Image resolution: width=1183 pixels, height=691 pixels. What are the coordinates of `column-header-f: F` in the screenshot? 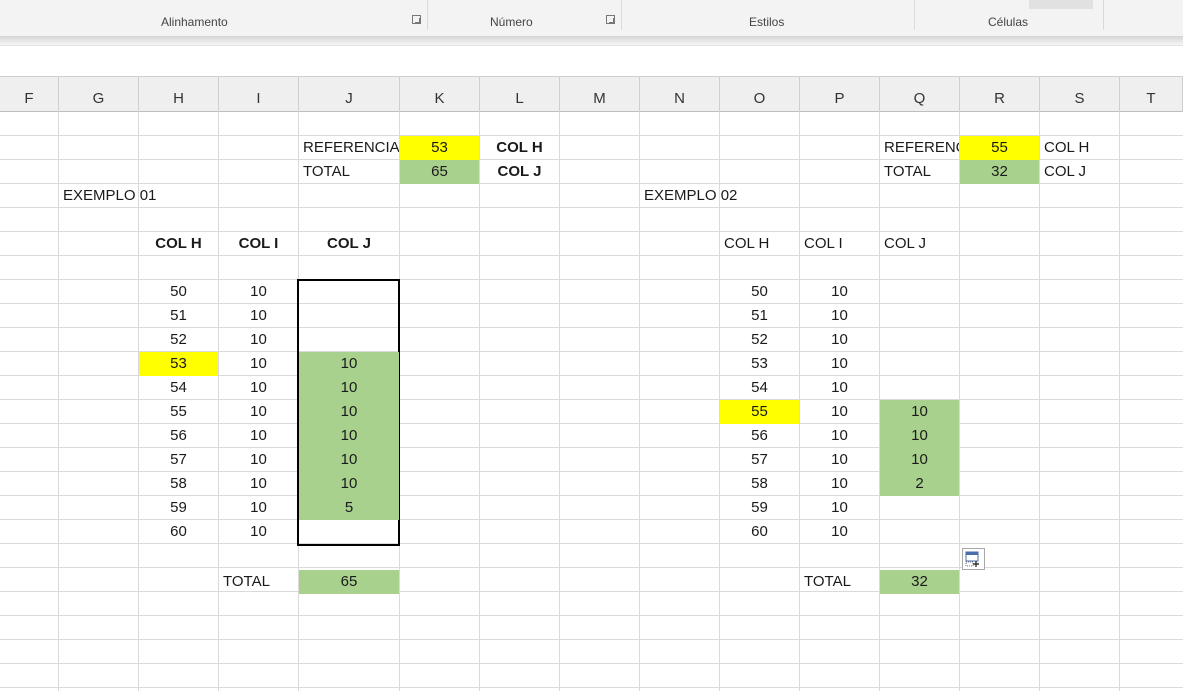 It's located at (29, 94).